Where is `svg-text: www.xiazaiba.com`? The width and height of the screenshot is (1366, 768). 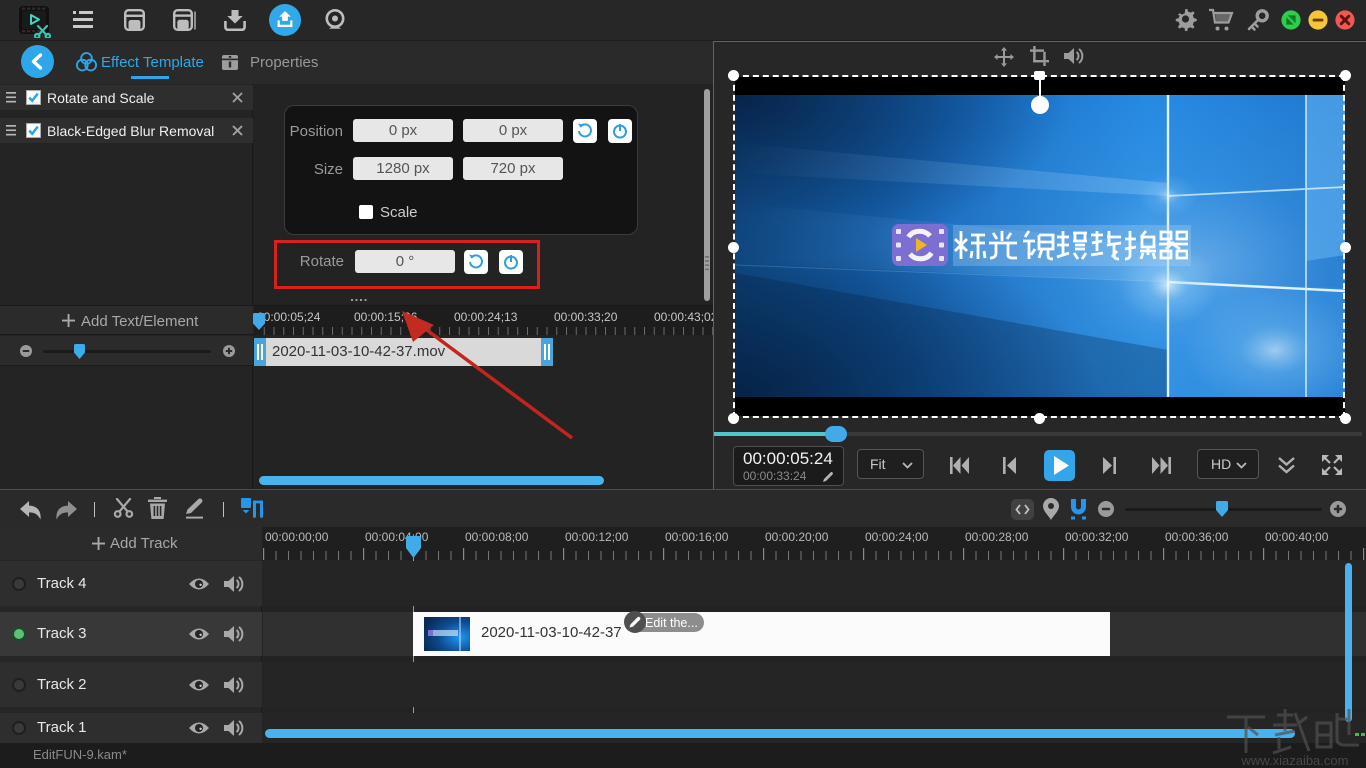 svg-text: www.xiazaiba.com is located at coordinates (1295, 760).